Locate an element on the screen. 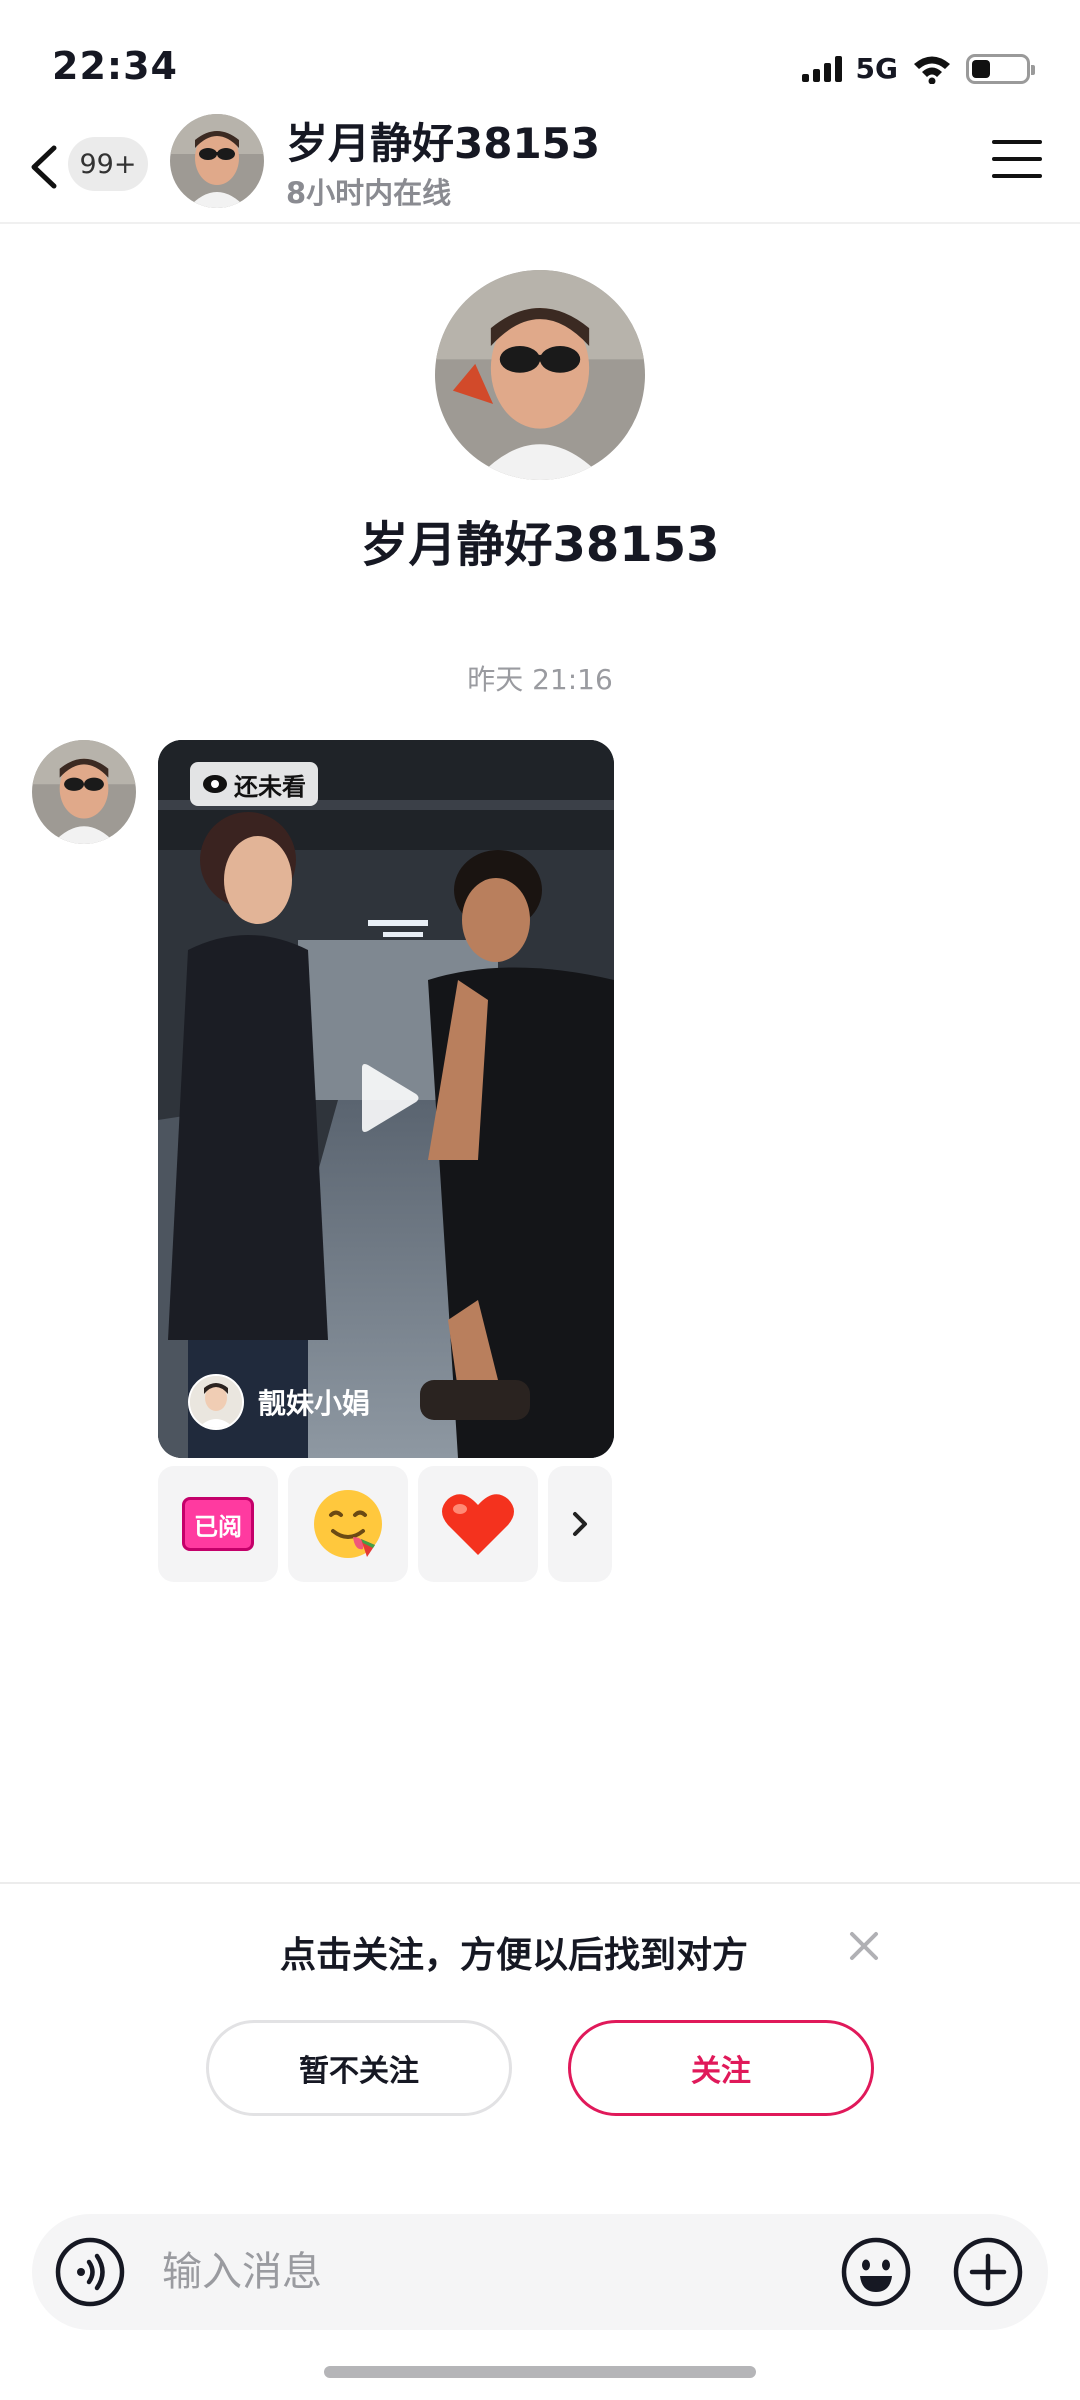 The height and width of the screenshot is (2400, 1080). online-status: 8小时内在线 is located at coordinates (369, 193).